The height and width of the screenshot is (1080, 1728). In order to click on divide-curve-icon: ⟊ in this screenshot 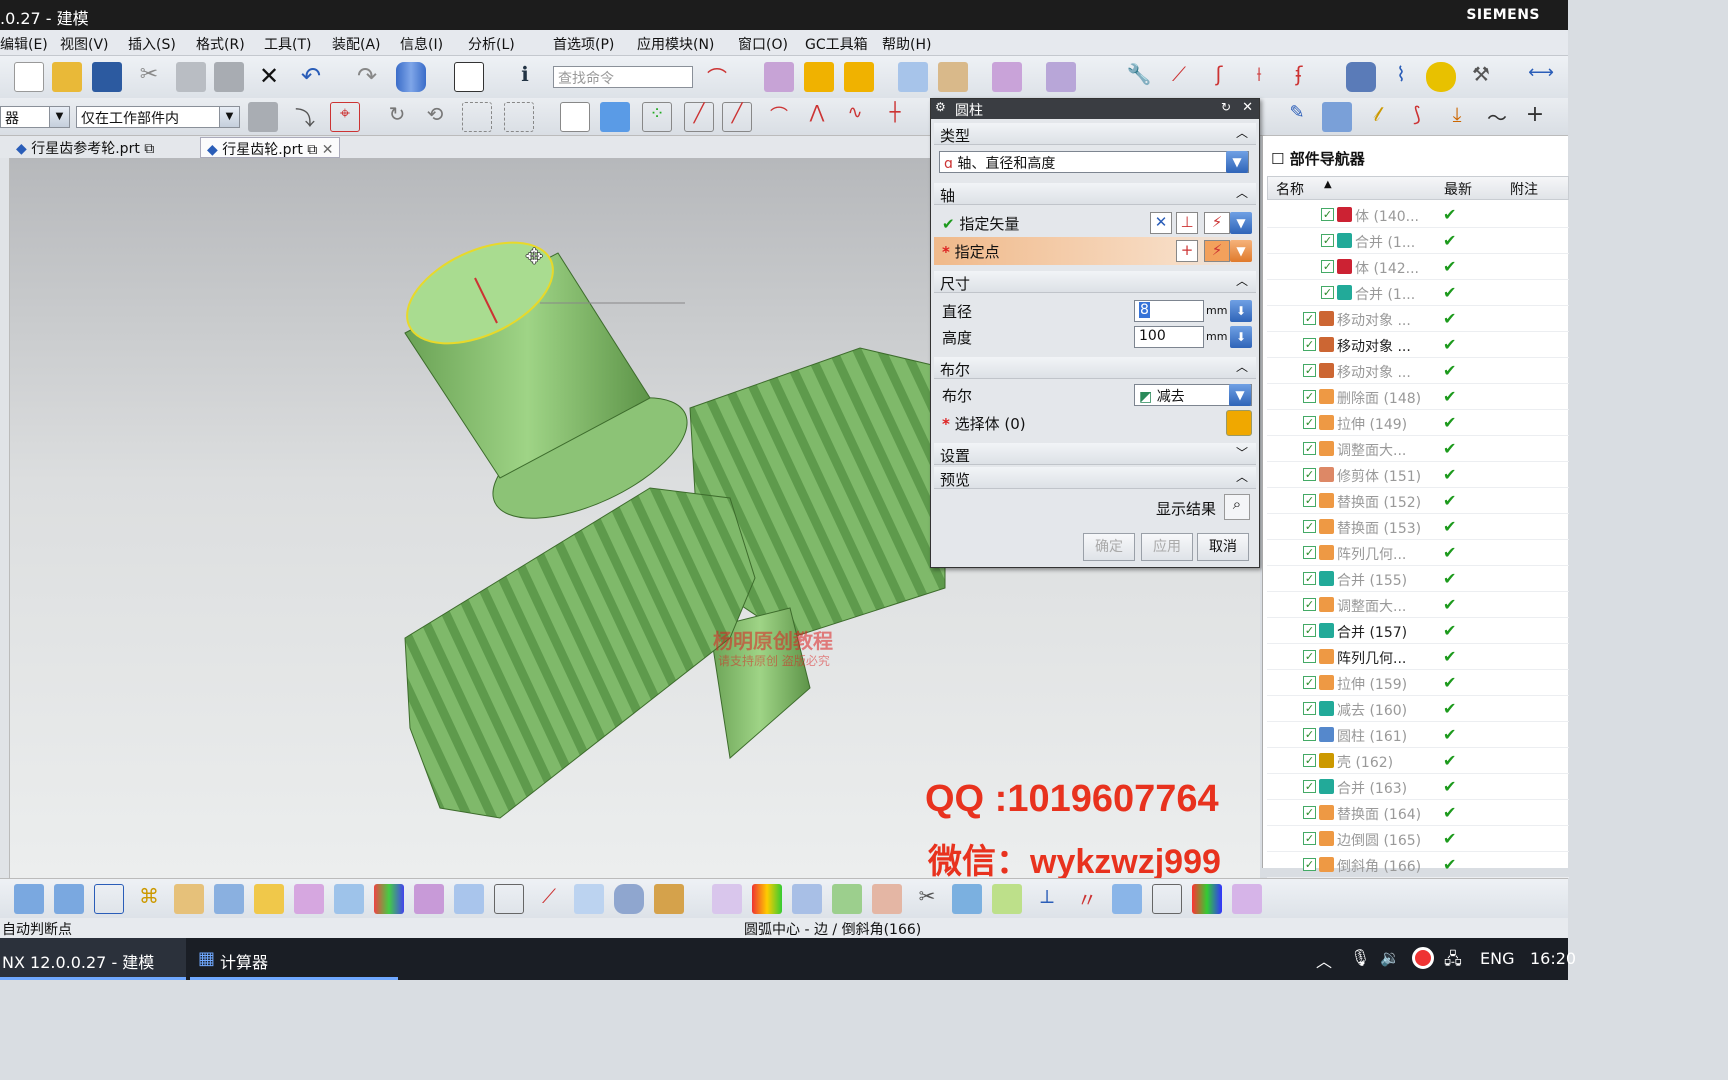, I will do `click(1259, 77)`.